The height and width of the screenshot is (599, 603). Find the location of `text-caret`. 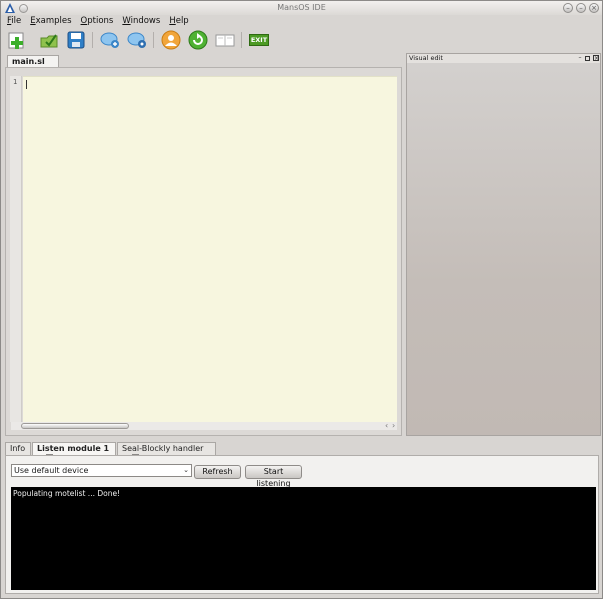

text-caret is located at coordinates (26, 84).